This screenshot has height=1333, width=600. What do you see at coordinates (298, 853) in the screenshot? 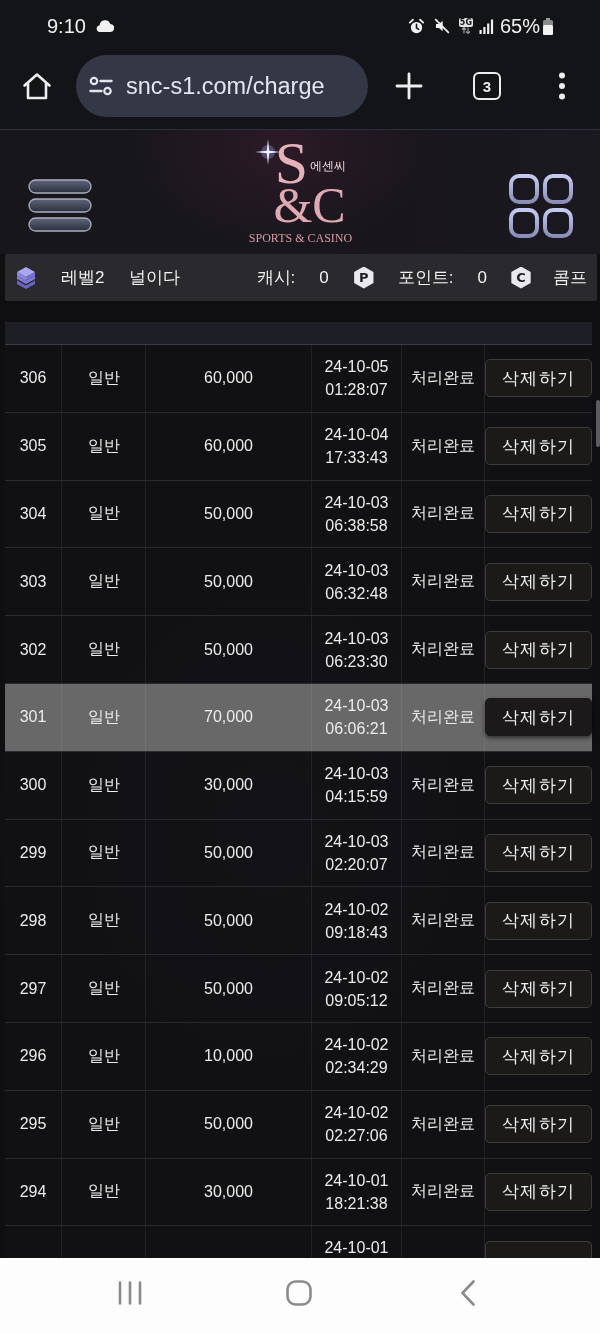
I see `table-row: 299 일반 50,000 24-10-03 02:20:07 처리완료 삭제하기` at bounding box center [298, 853].